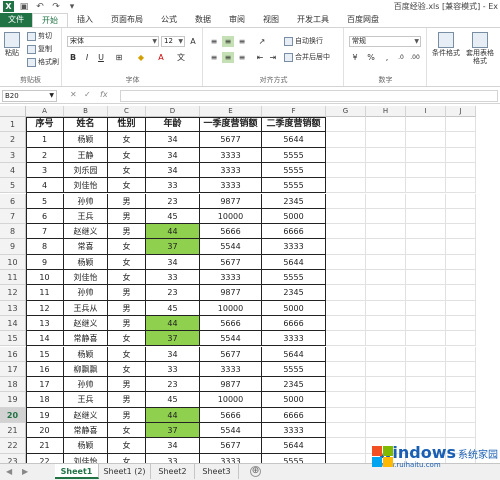 Image resolution: width=500 pixels, height=480 pixels. What do you see at coordinates (231, 400) in the screenshot?
I see `table-cell: 10000` at bounding box center [231, 400].